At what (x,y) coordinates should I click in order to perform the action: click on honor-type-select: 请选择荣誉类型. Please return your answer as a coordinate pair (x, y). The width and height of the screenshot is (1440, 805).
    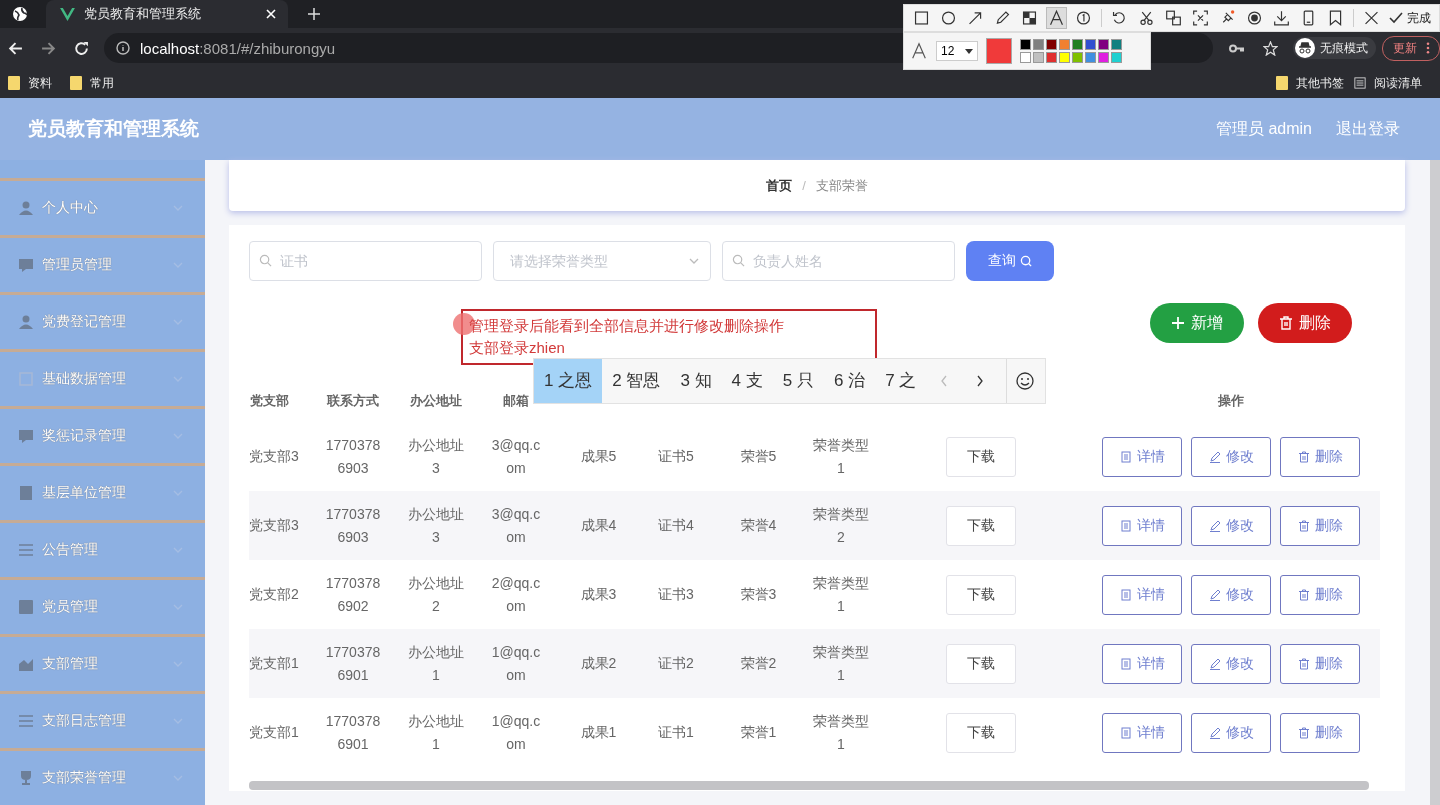
    Looking at the image, I should click on (602, 261).